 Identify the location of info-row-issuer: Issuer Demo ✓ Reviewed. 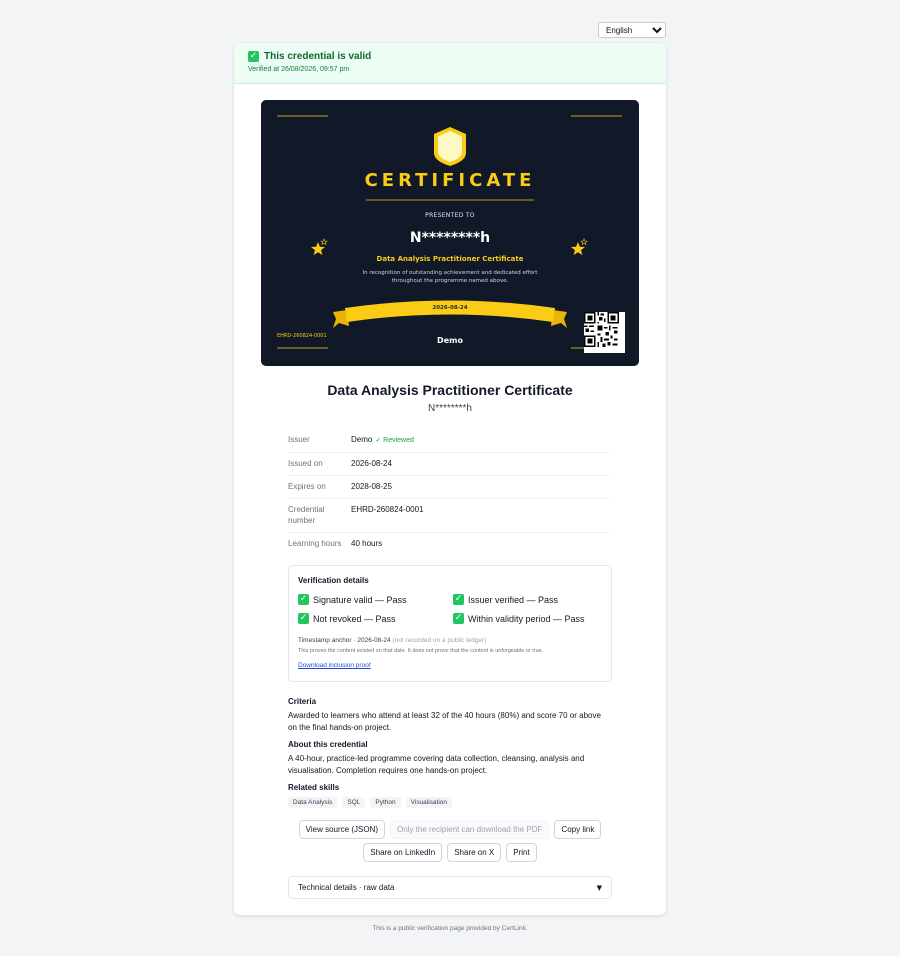
(449, 441).